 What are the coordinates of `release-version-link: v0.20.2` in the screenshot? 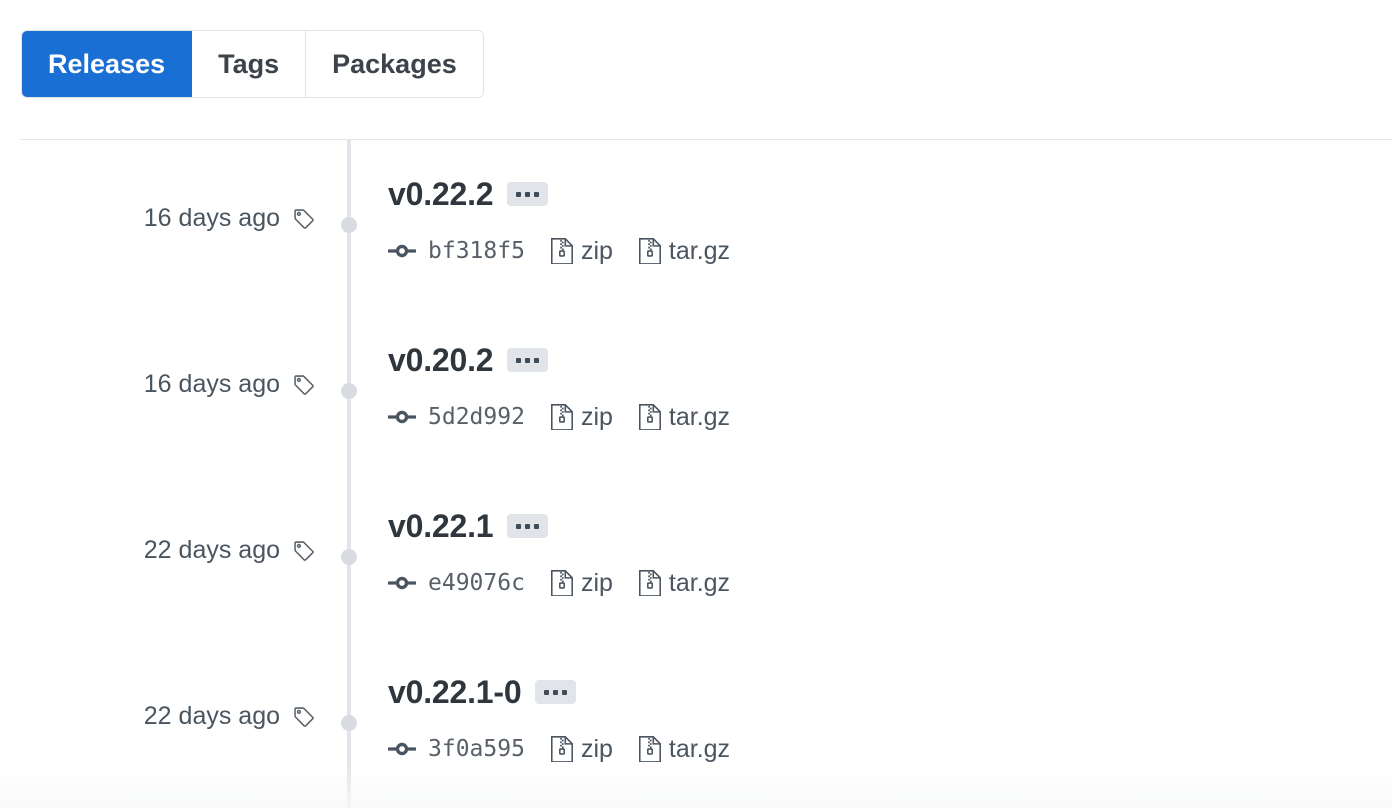 It's located at (441, 360).